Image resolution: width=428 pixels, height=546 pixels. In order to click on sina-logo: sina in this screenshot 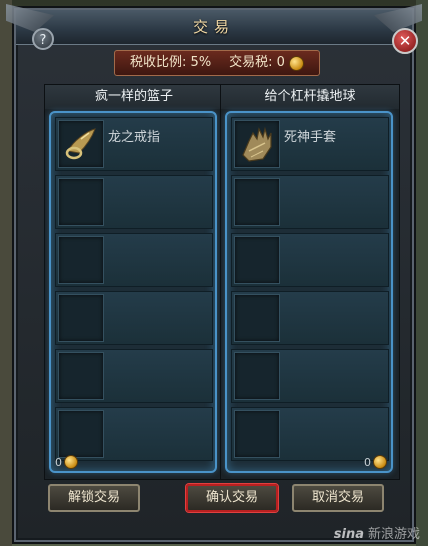, I will do `click(348, 534)`.